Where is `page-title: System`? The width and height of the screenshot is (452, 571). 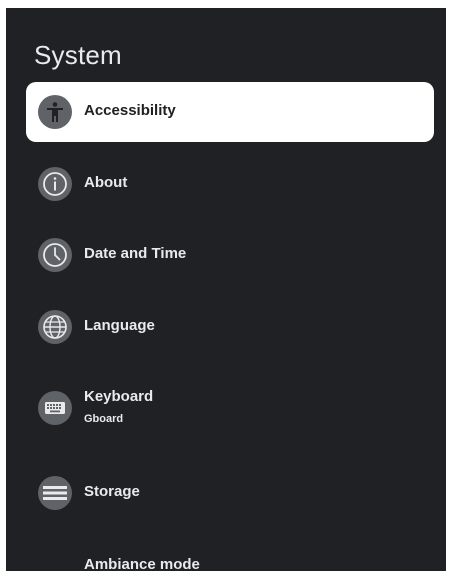
page-title: System is located at coordinates (78, 55).